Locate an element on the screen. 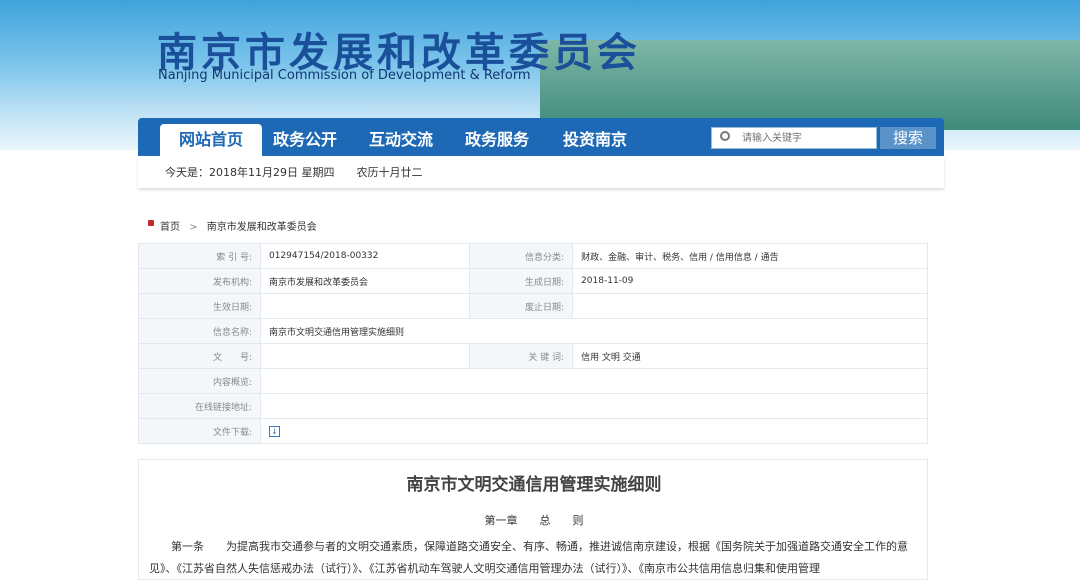 Image resolution: width=1080 pixels, height=580 pixels. download-icon: ↓ is located at coordinates (274, 431).